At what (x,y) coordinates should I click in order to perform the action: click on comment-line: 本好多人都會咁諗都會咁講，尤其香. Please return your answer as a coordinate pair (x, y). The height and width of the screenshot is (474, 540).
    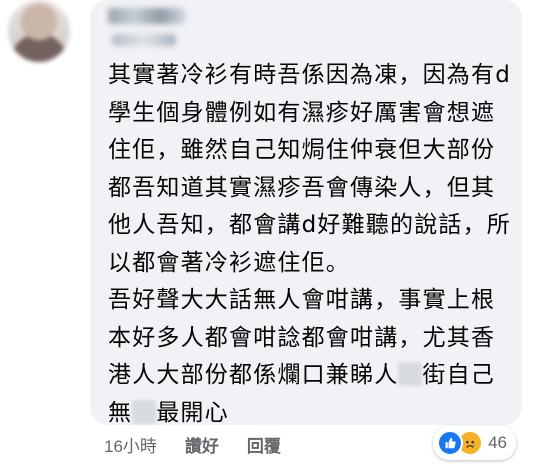
    Looking at the image, I should click on (302, 337).